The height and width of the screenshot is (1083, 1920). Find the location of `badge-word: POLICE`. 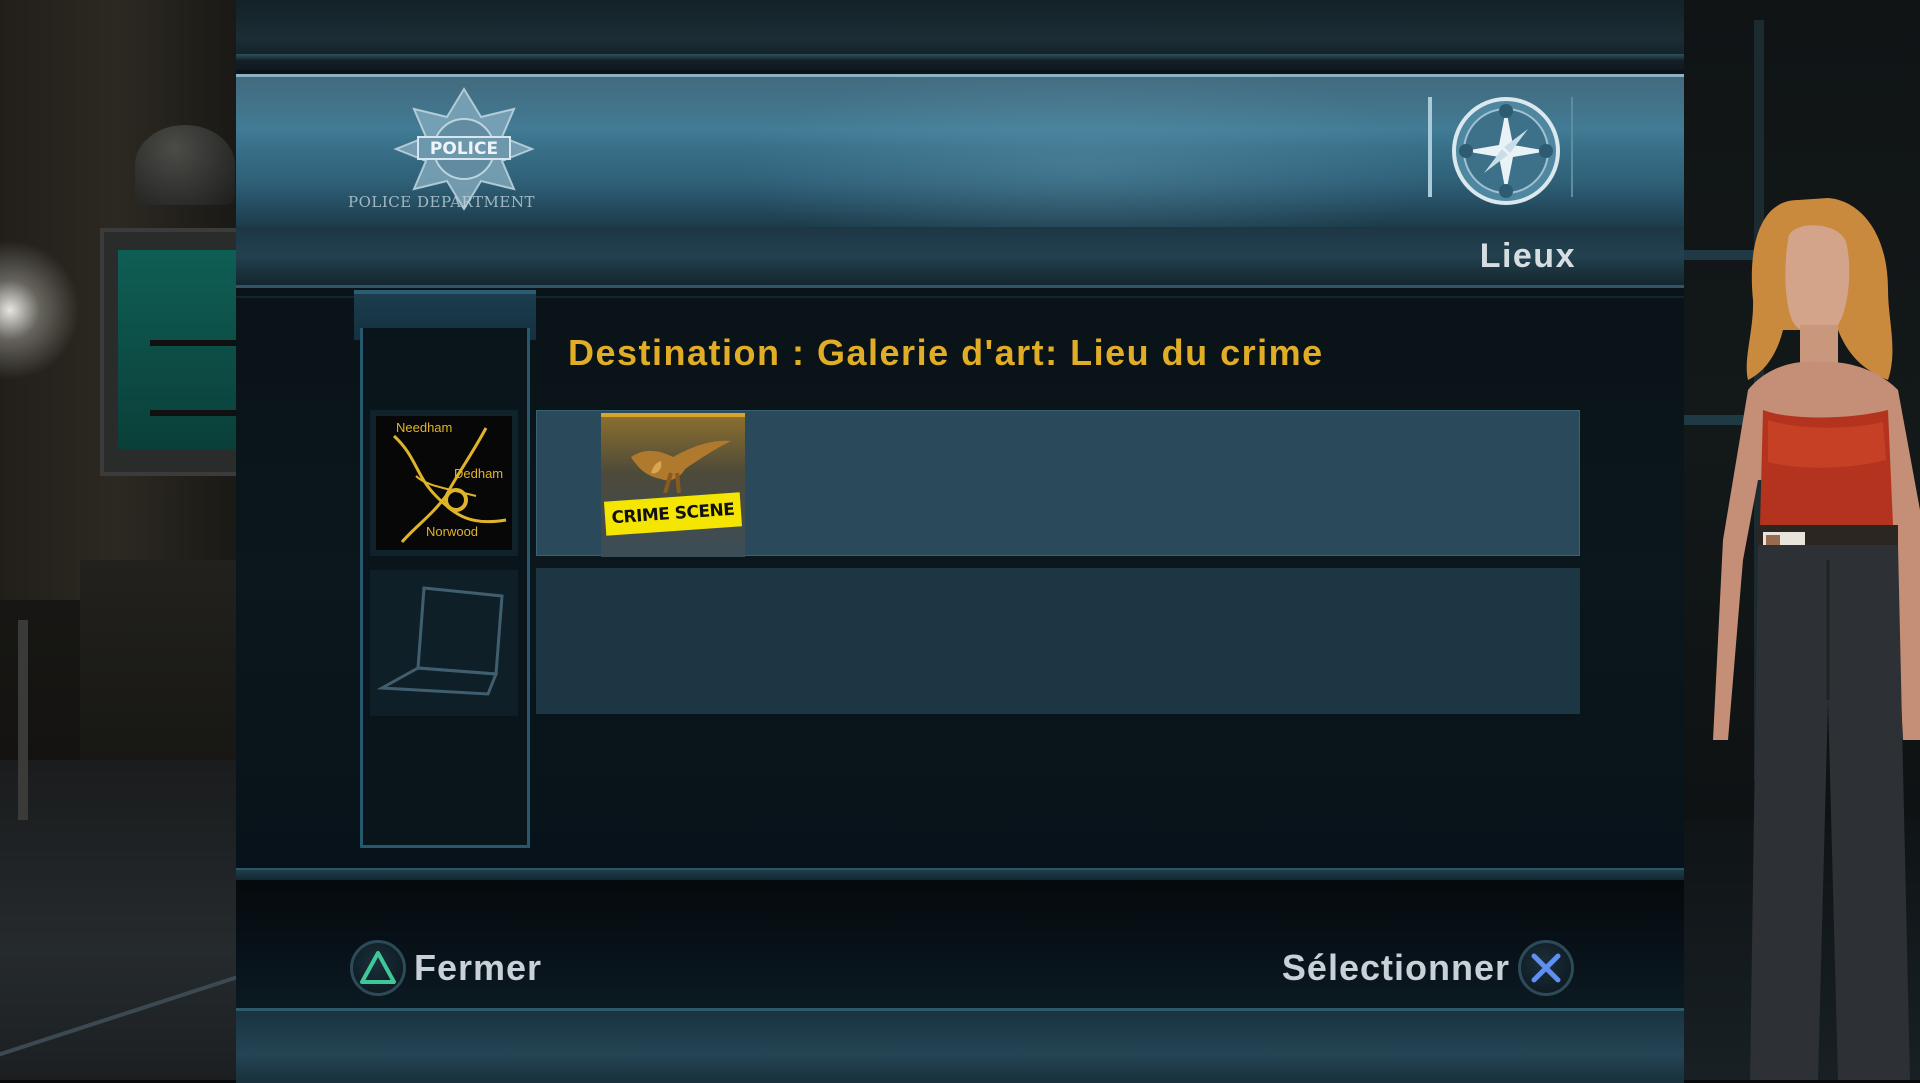

badge-word: POLICE is located at coordinates (464, 149).